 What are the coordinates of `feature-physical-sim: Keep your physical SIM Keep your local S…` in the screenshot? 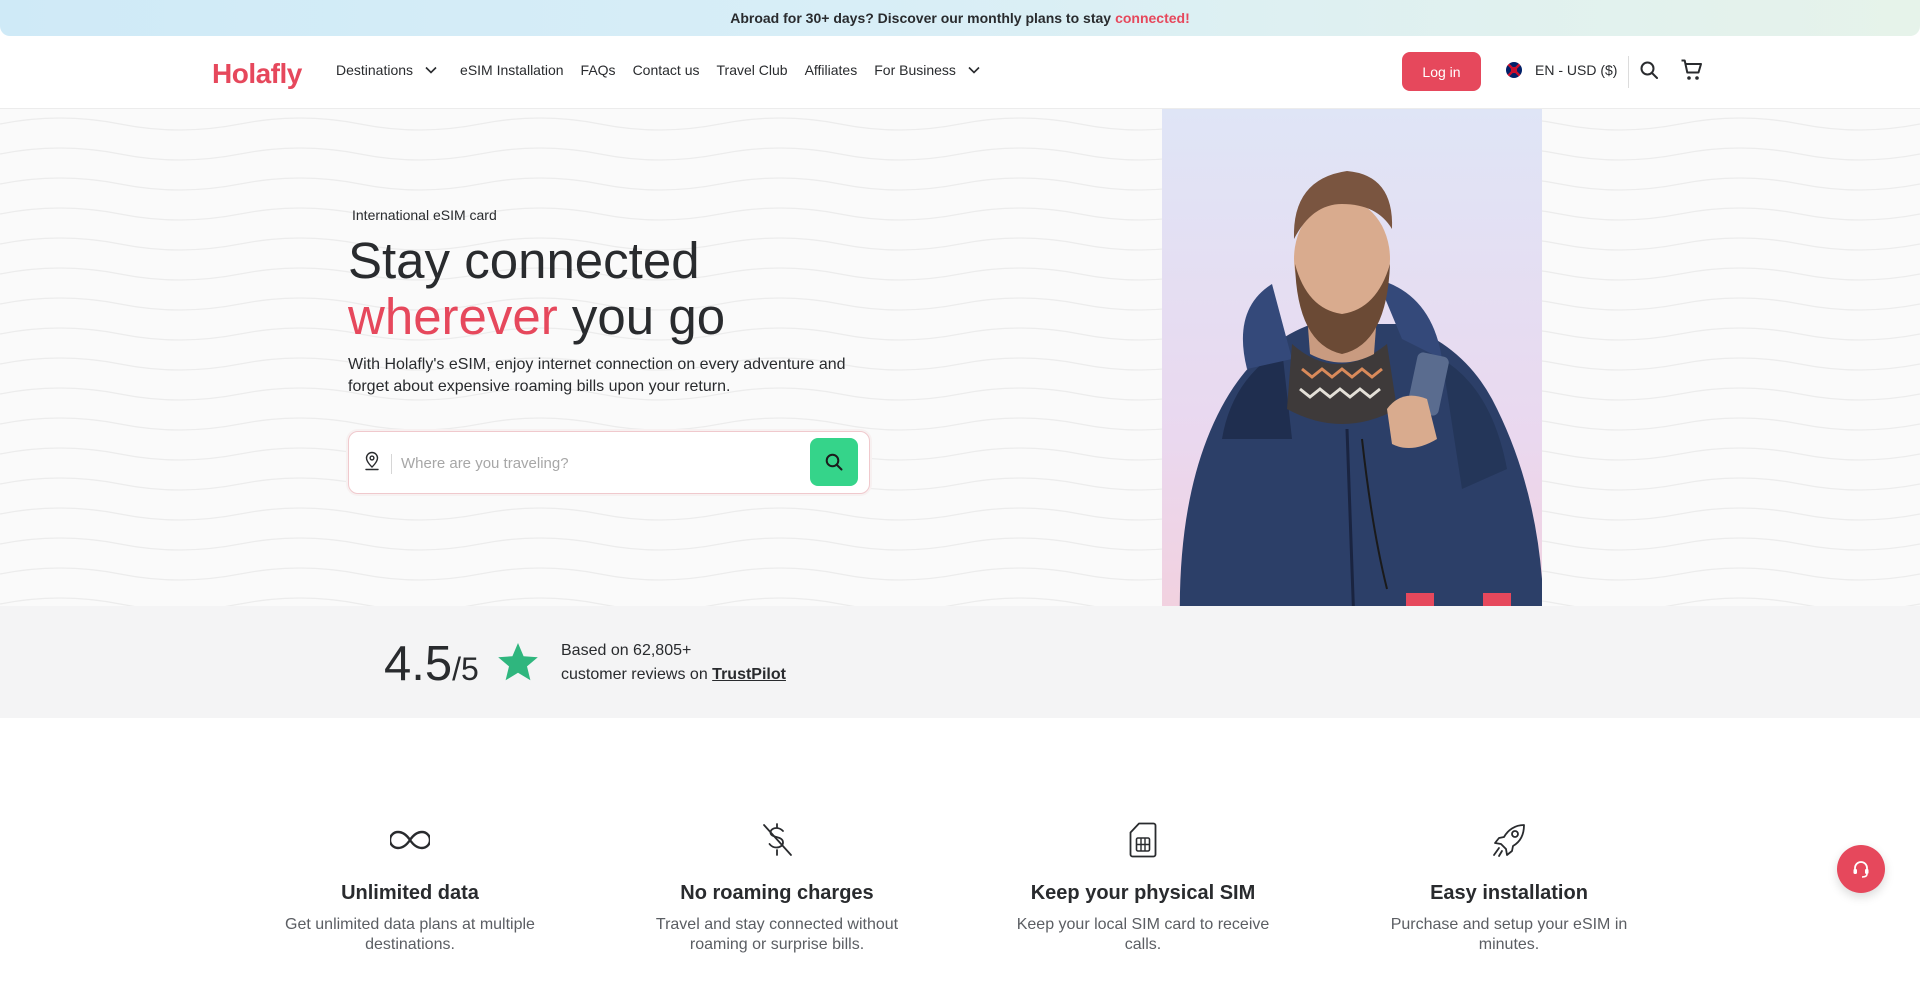 It's located at (1143, 887).